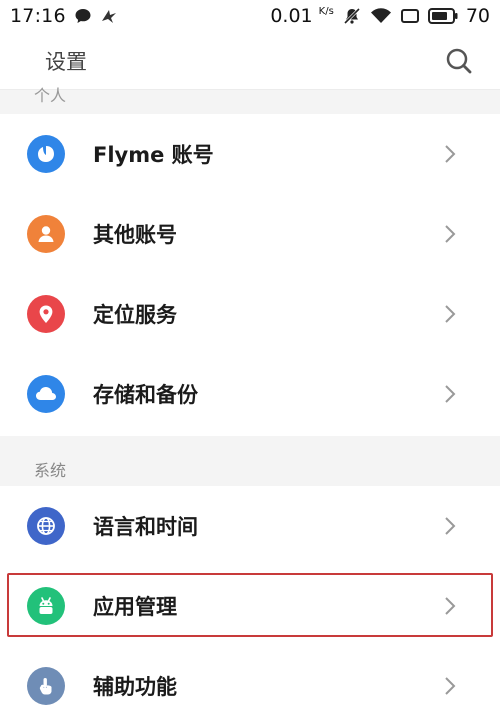 This screenshot has height=711, width=500. I want to click on settings-item-location: 定位服务, so click(250, 314).